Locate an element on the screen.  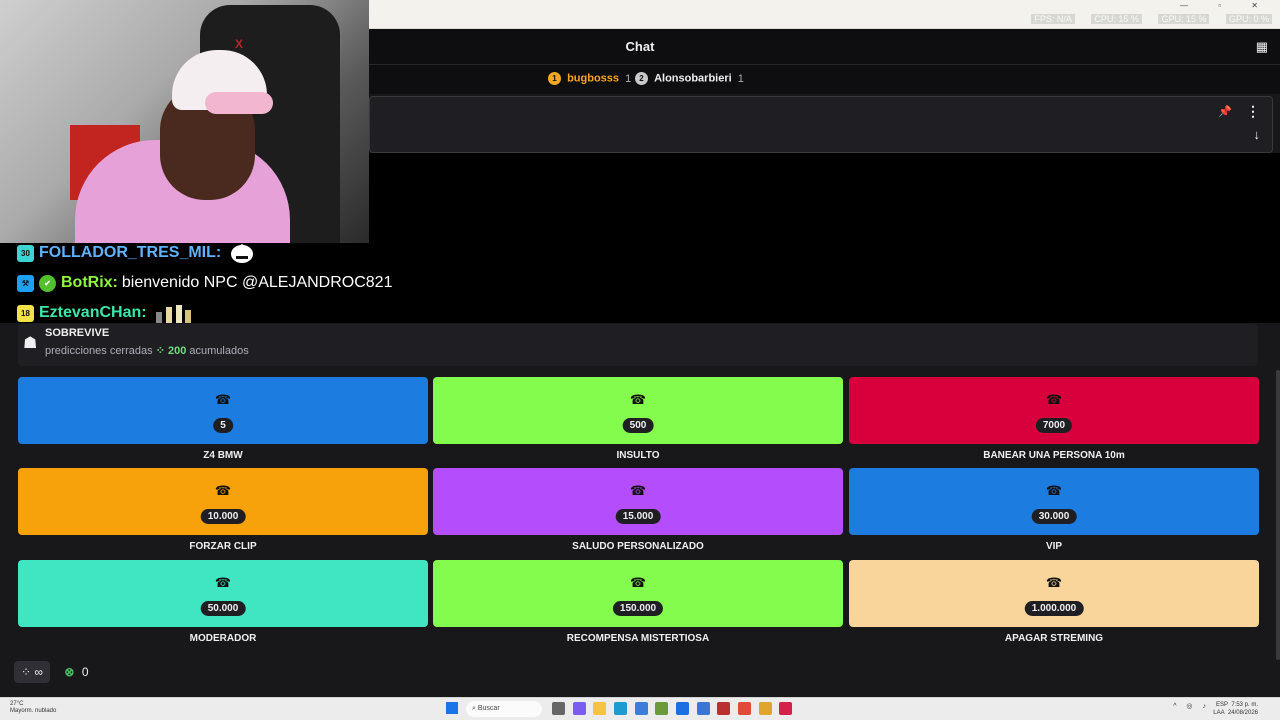
reward-cost: 30.000 is located at coordinates (1054, 516).